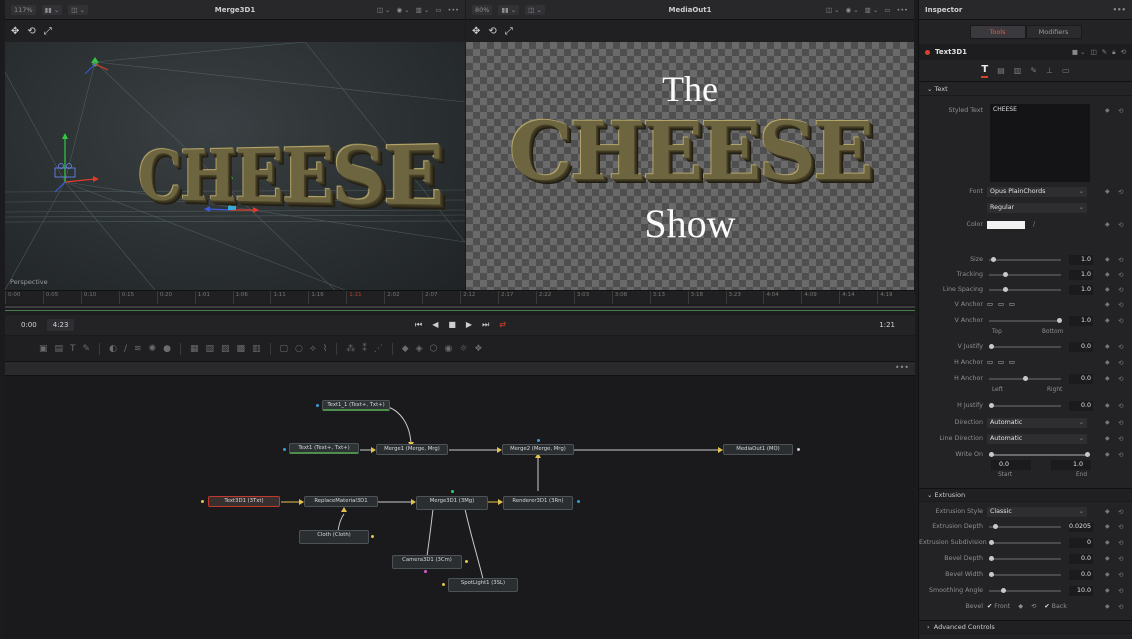  What do you see at coordinates (341, 501) in the screenshot?
I see `node-replacematerial3d1: ReplaceMaterial3D1` at bounding box center [341, 501].